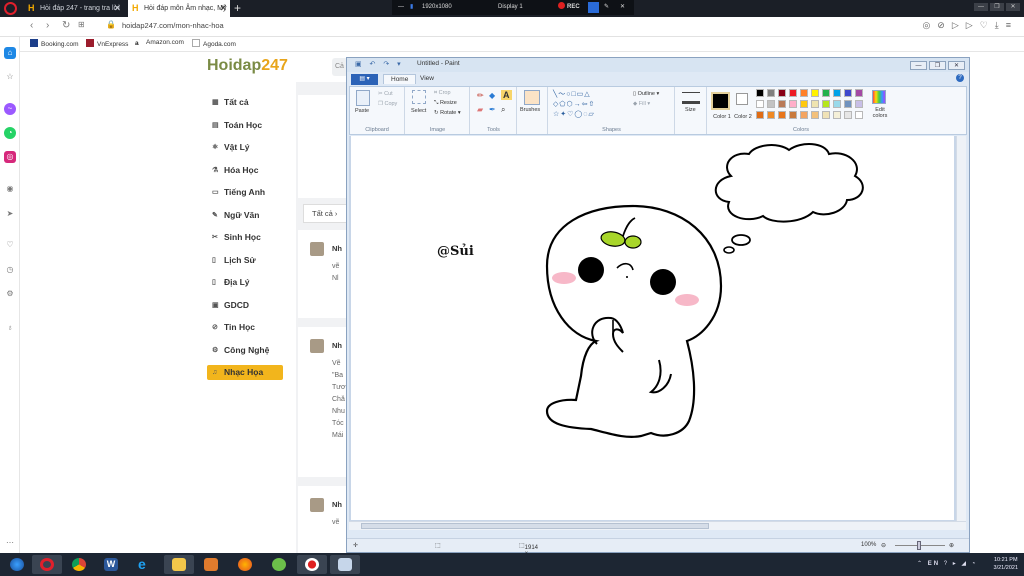 This screenshot has width=1024, height=576. What do you see at coordinates (657, 525) in the screenshot?
I see `horizontal-scrollbar` at bounding box center [657, 525].